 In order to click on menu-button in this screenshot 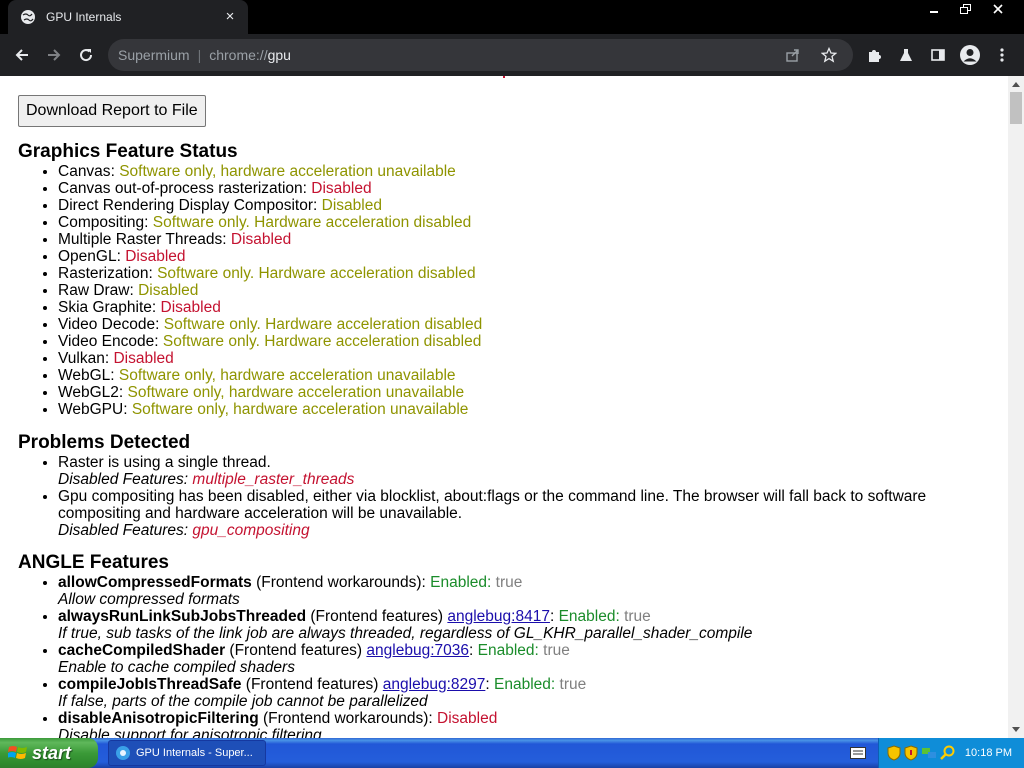, I will do `click(1002, 55)`.